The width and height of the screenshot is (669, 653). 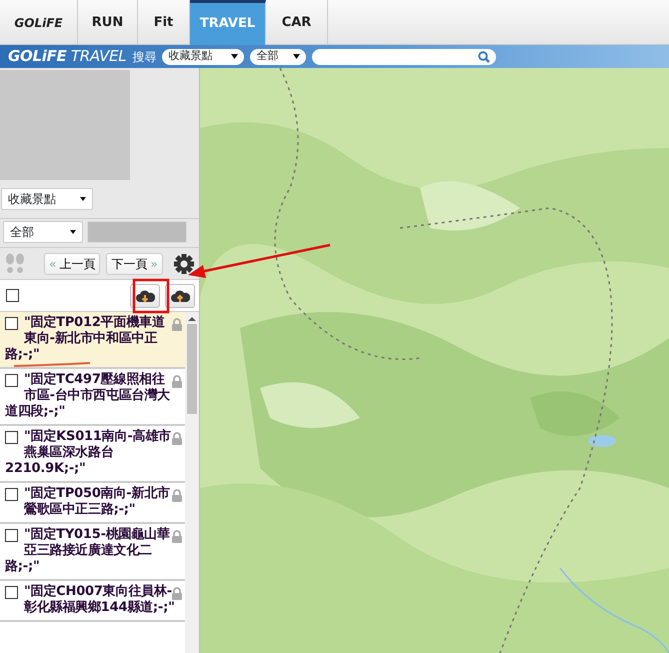 What do you see at coordinates (134, 263) in the screenshot?
I see `next-page-button: 下一頁 »` at bounding box center [134, 263].